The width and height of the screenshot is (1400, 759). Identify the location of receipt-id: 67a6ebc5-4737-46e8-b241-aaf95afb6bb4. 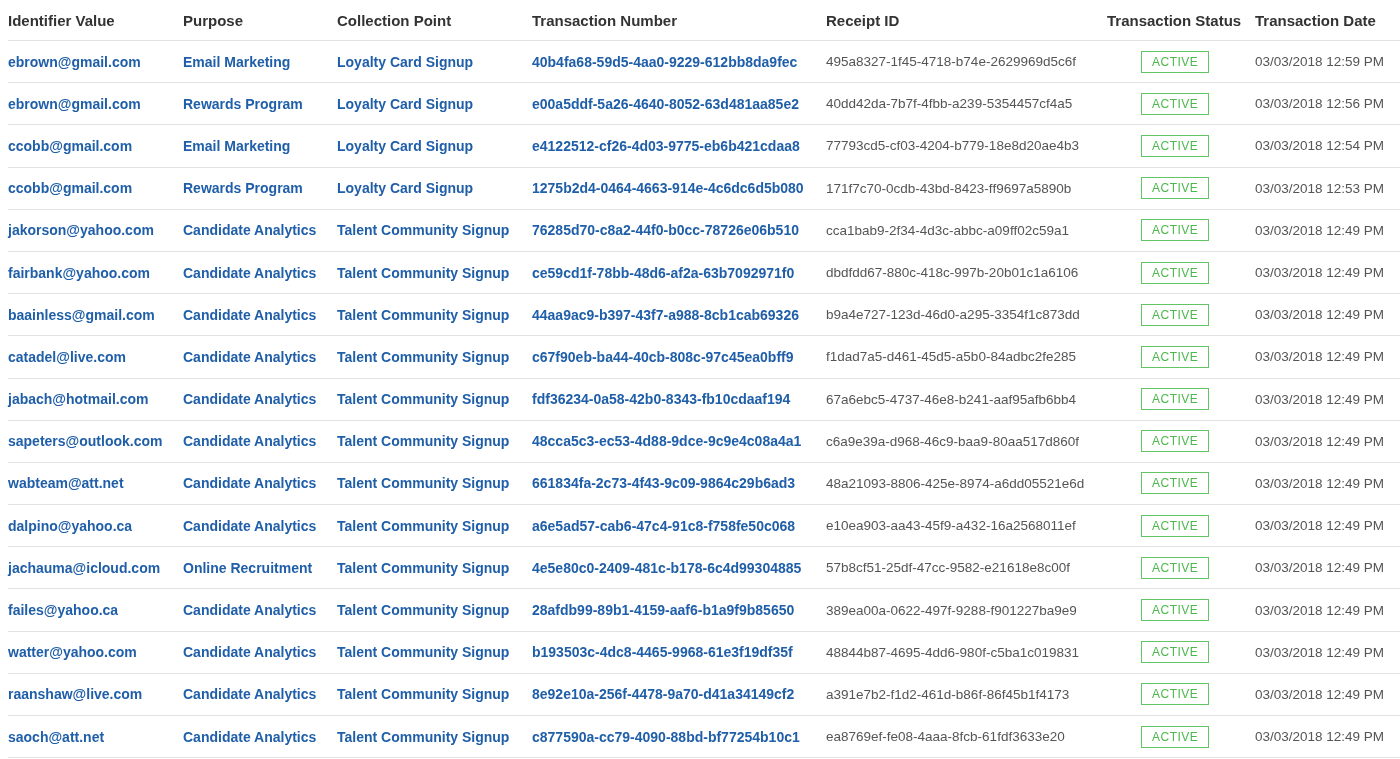
(951, 399).